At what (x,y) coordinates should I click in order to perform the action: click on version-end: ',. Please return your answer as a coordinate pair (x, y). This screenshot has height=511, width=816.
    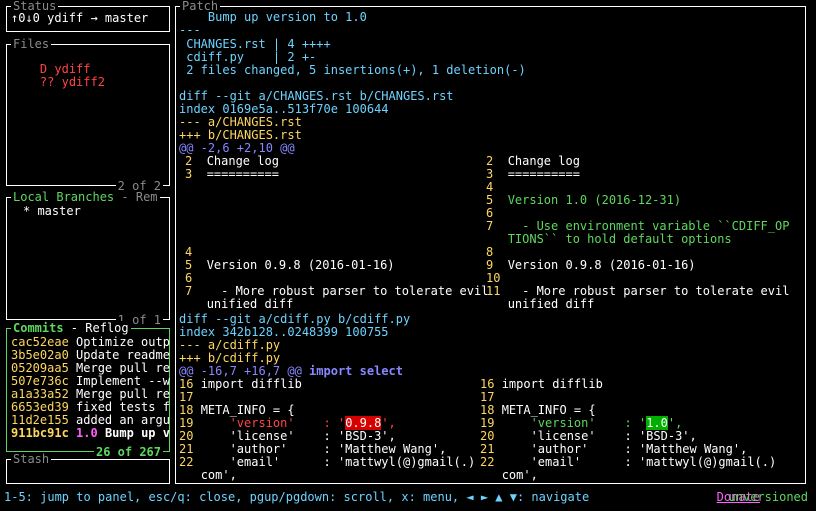
    Looking at the image, I should click on (388, 423).